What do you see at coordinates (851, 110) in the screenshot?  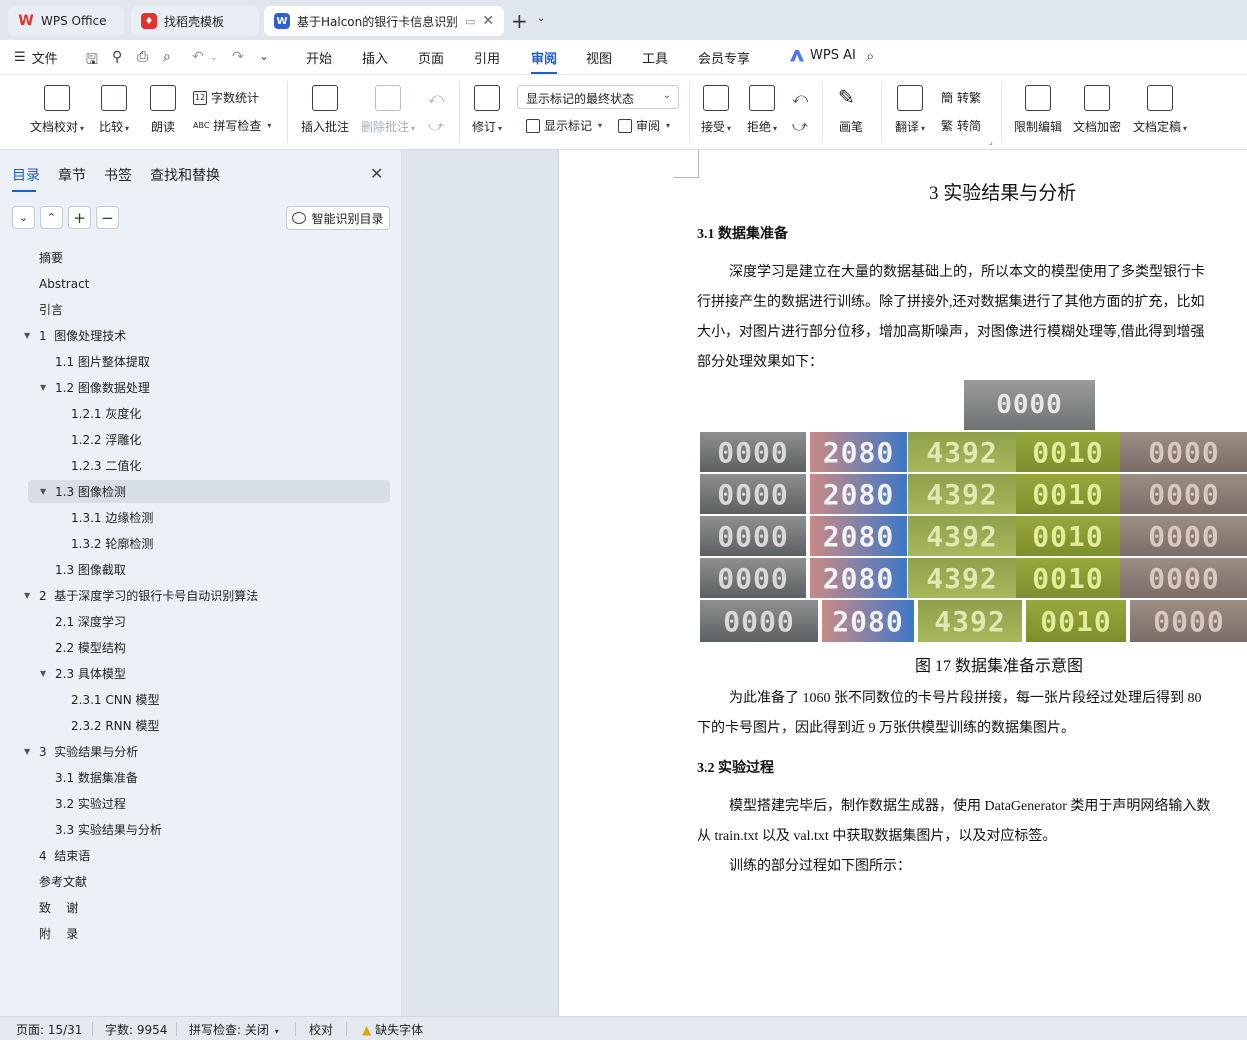 I see `ink-button: ✎ 画笔` at bounding box center [851, 110].